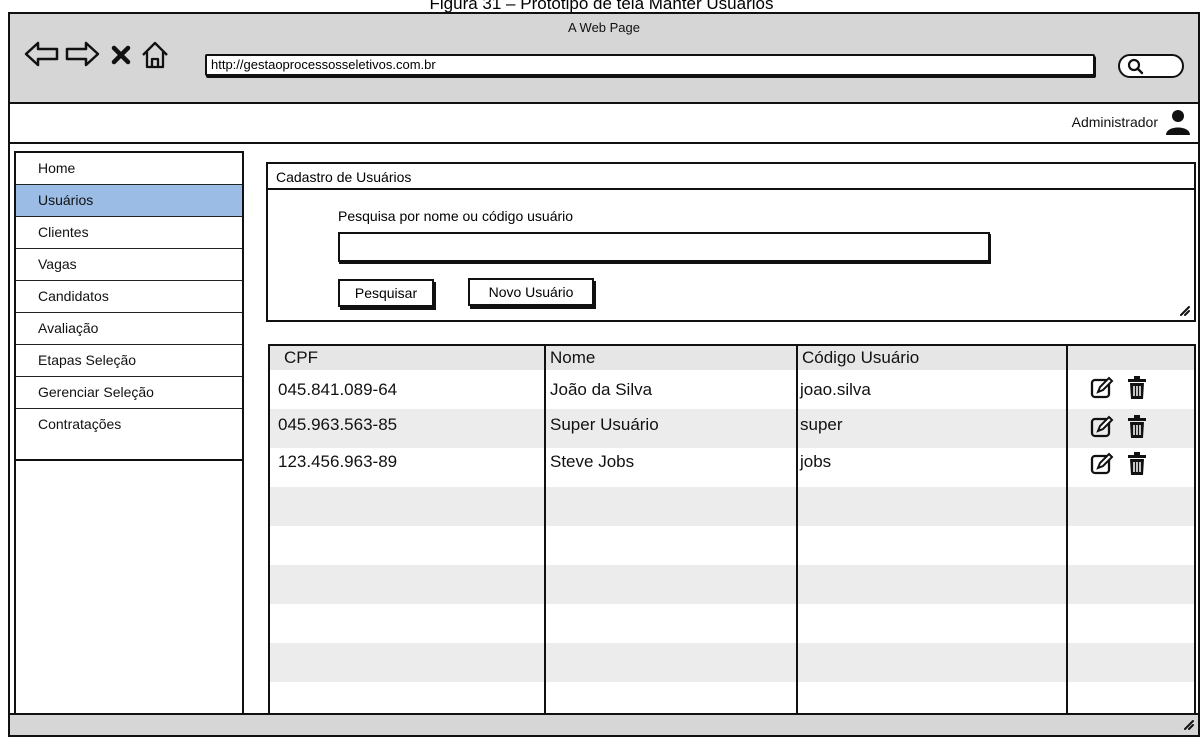  Describe the element at coordinates (129, 297) in the screenshot. I see `sidebar-item-candidatos: Candidatos` at that location.